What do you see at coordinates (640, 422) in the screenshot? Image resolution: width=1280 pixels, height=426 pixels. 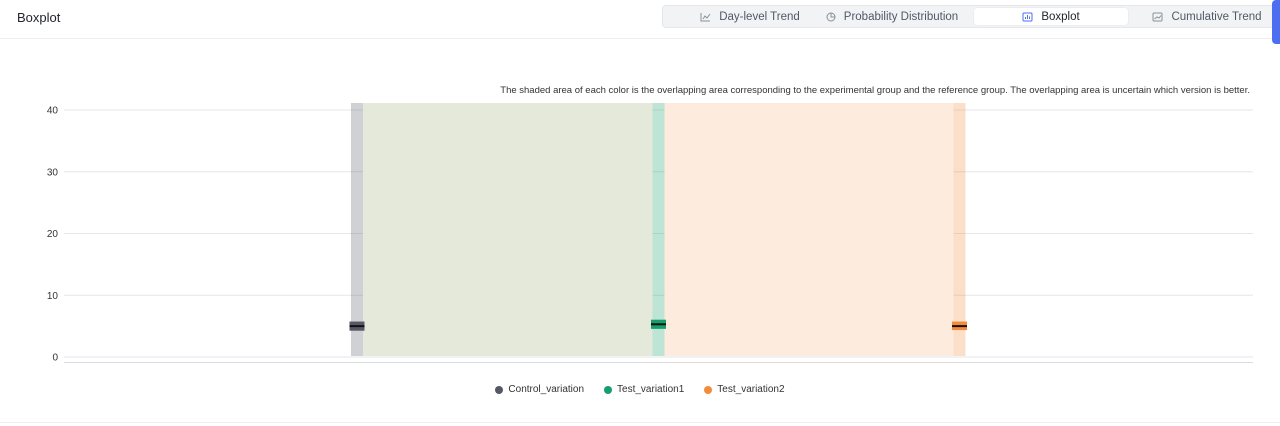 I see `divider` at bounding box center [640, 422].